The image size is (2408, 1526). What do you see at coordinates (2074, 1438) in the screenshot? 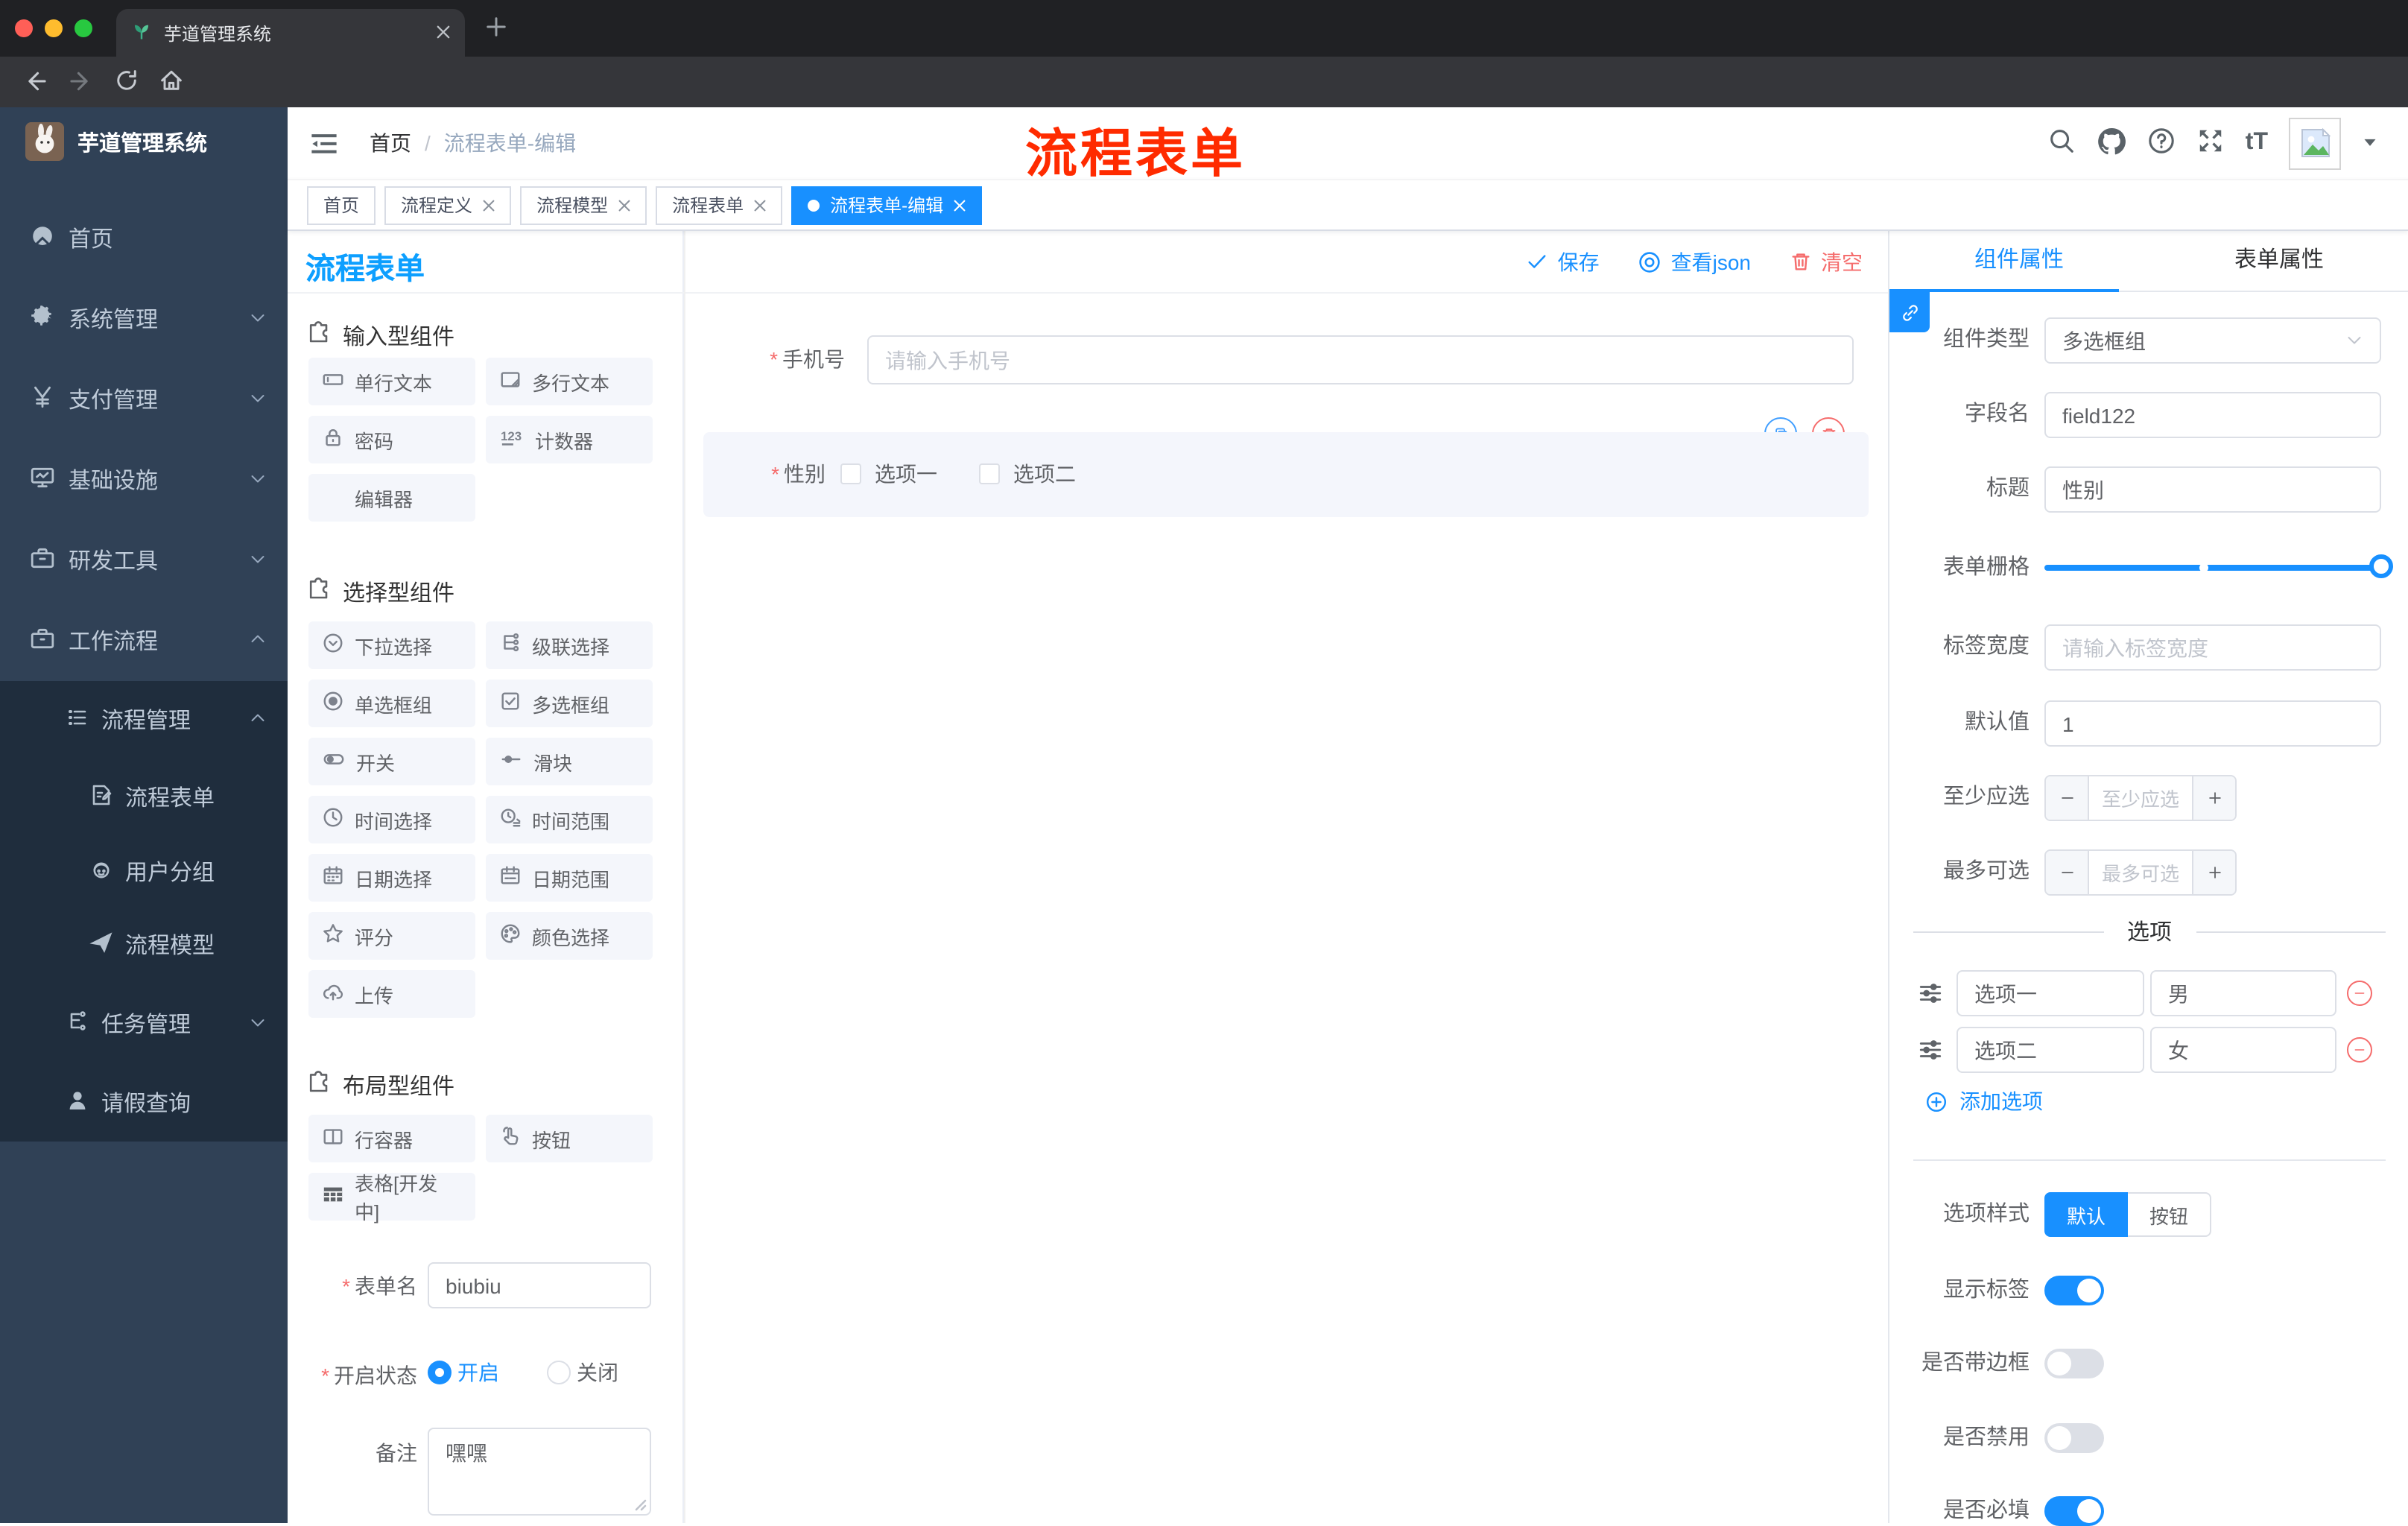
I see `disabled-toggle` at bounding box center [2074, 1438].